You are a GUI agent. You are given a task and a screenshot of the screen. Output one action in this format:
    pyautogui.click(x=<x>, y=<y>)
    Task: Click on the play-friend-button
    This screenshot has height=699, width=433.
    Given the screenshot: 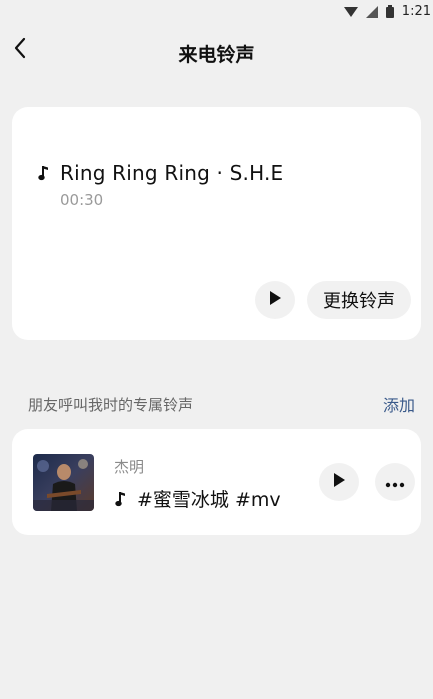 What is the action you would take?
    pyautogui.click(x=339, y=482)
    